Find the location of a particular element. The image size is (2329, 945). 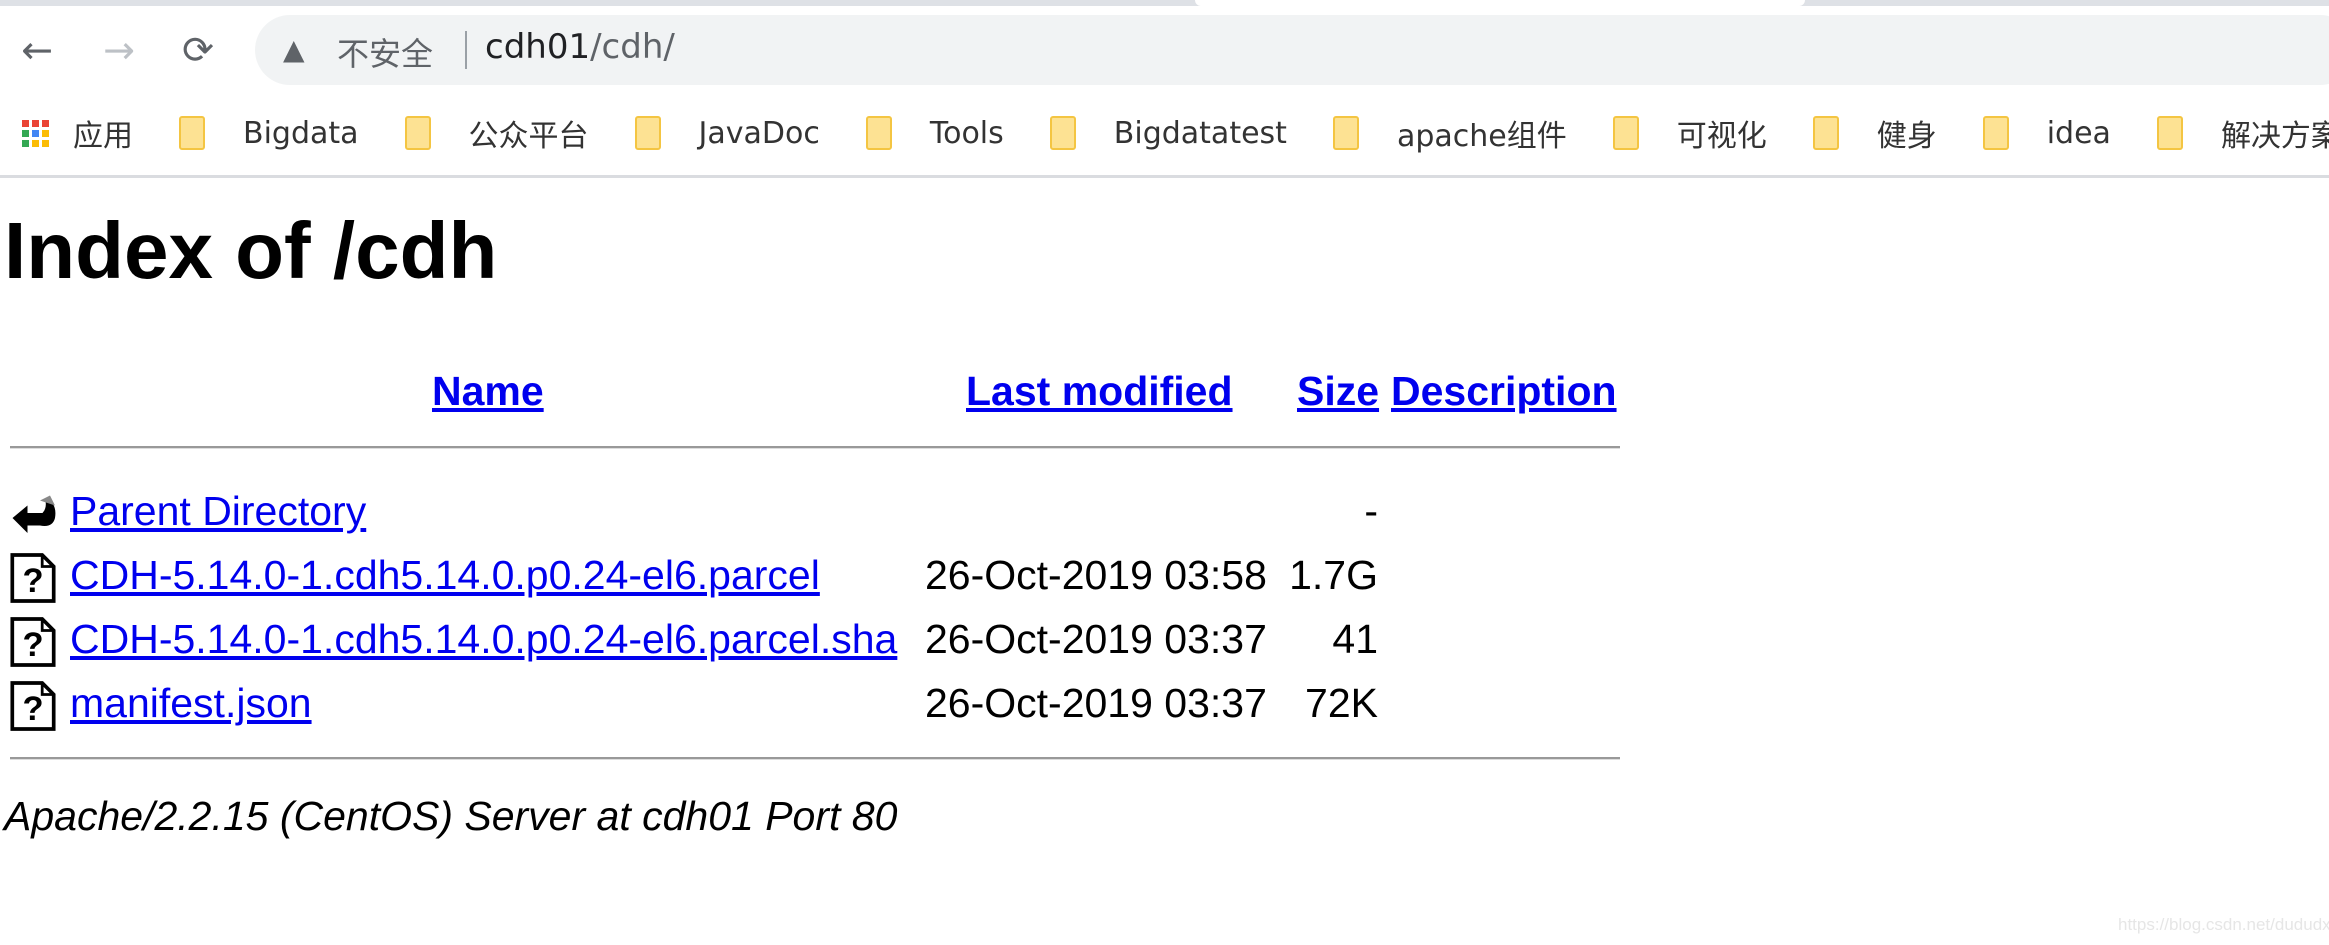

url-host: cdh01 is located at coordinates (538, 47).